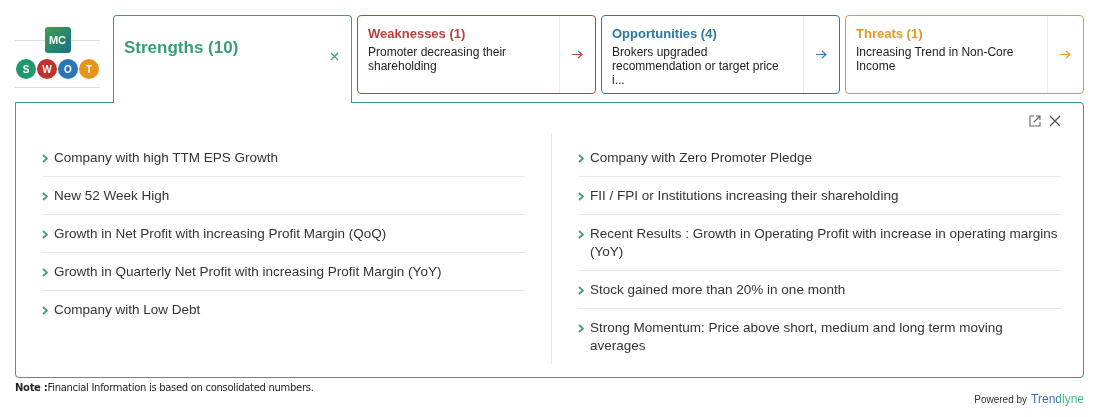  I want to click on strength-item: Growth in Net Profit with increasing Profit Margin (QoQ), so click(220, 234).